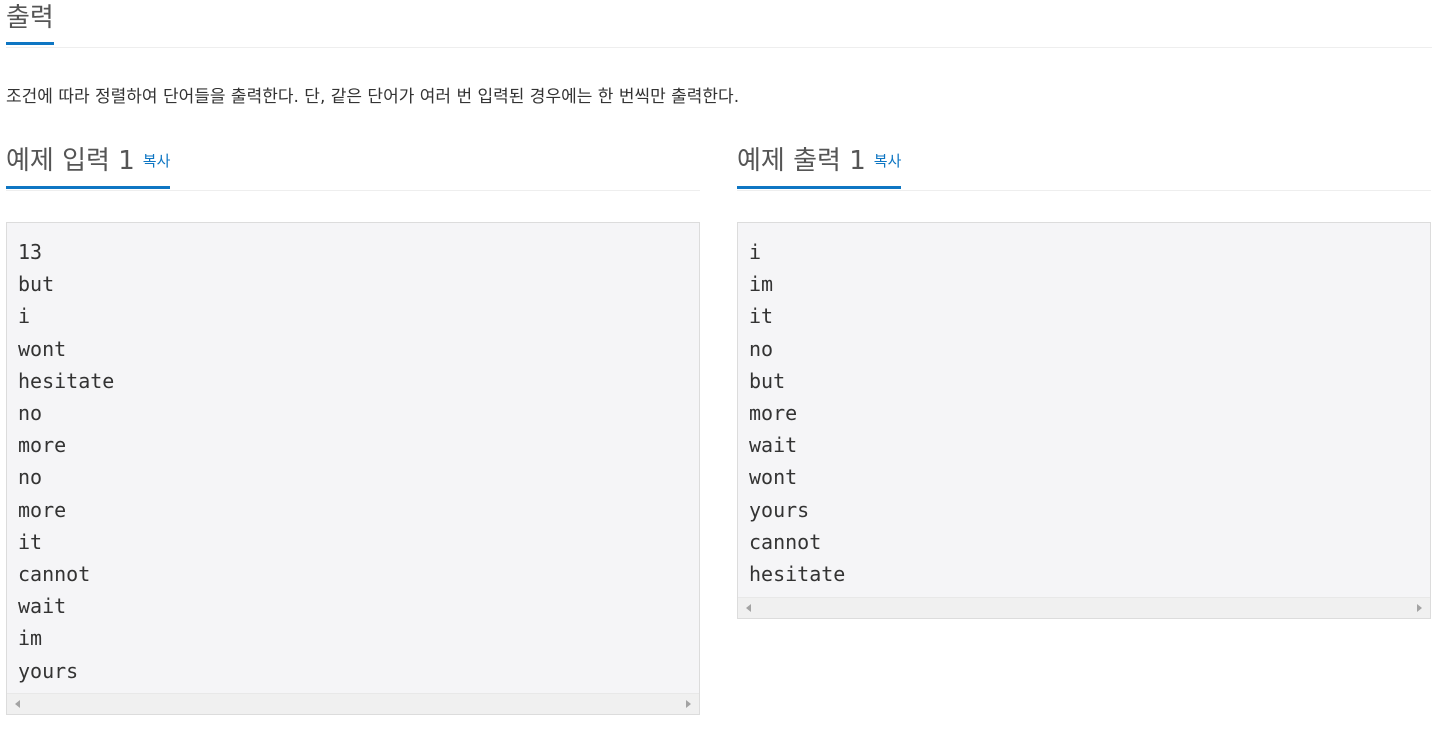 Image resolution: width=1437 pixels, height=735 pixels. Describe the element at coordinates (353, 703) in the screenshot. I see `sample-input-scrollbar` at that location.